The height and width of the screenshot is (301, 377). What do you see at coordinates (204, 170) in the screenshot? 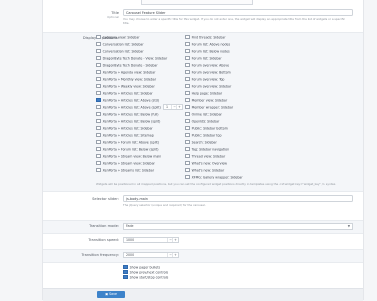
I see `position-option: What's new: Sidebar` at bounding box center [204, 170].